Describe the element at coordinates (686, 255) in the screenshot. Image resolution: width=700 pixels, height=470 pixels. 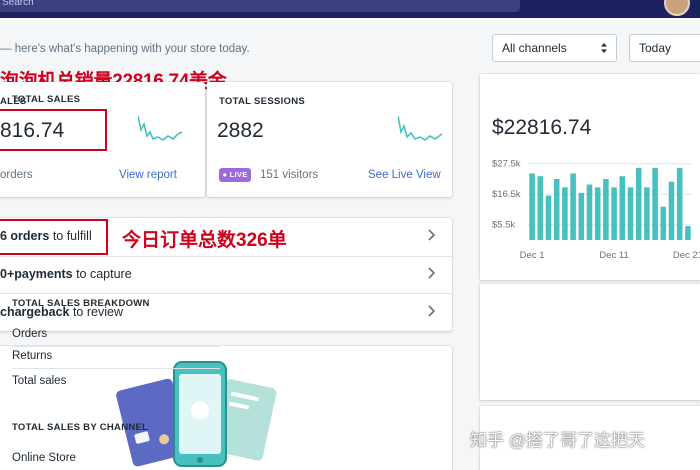
I see `x-tick-label: Dec 21` at that location.